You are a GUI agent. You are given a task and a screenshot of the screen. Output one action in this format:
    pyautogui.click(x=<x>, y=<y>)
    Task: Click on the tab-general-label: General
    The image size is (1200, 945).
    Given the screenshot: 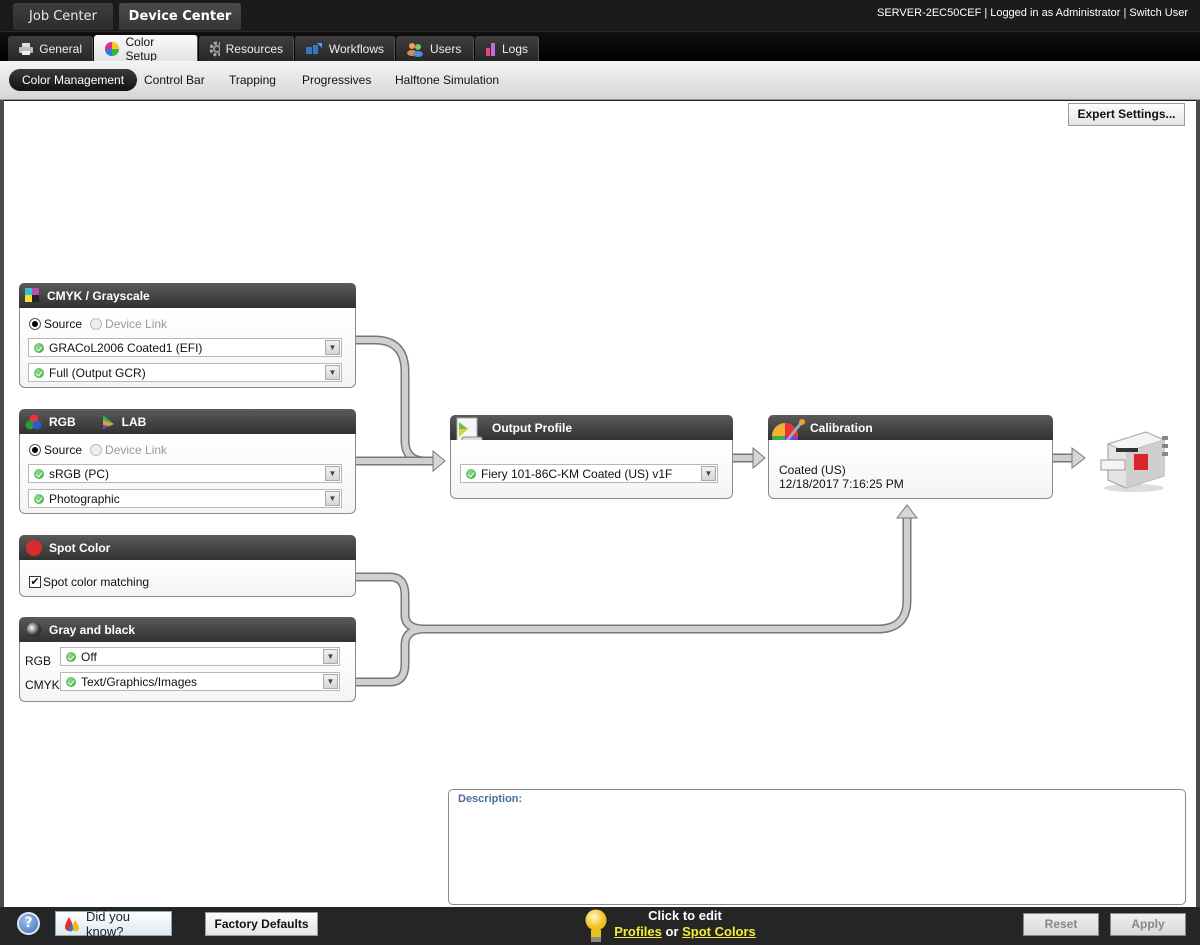 What is the action you would take?
    pyautogui.click(x=60, y=49)
    